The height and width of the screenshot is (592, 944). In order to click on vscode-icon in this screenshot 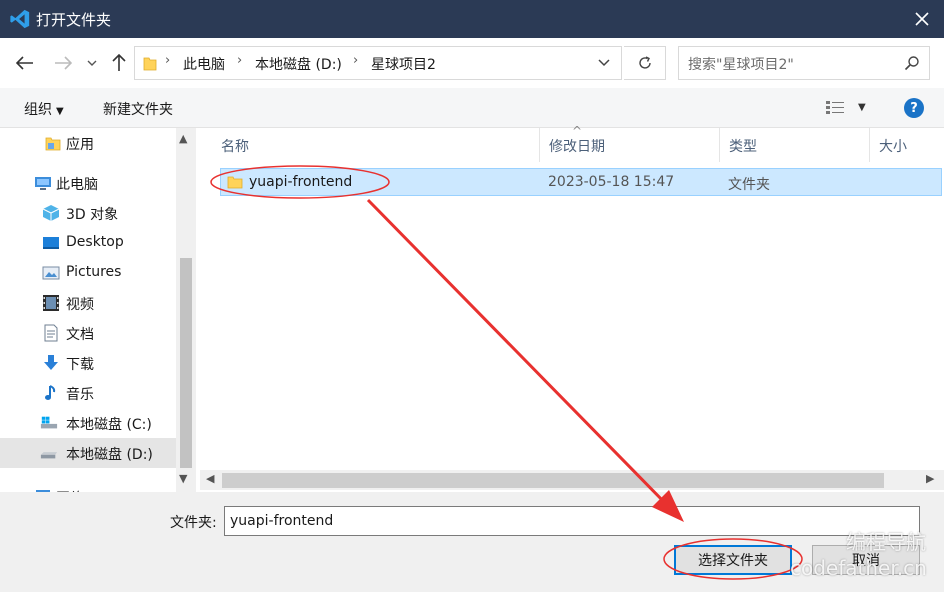, I will do `click(20, 19)`.